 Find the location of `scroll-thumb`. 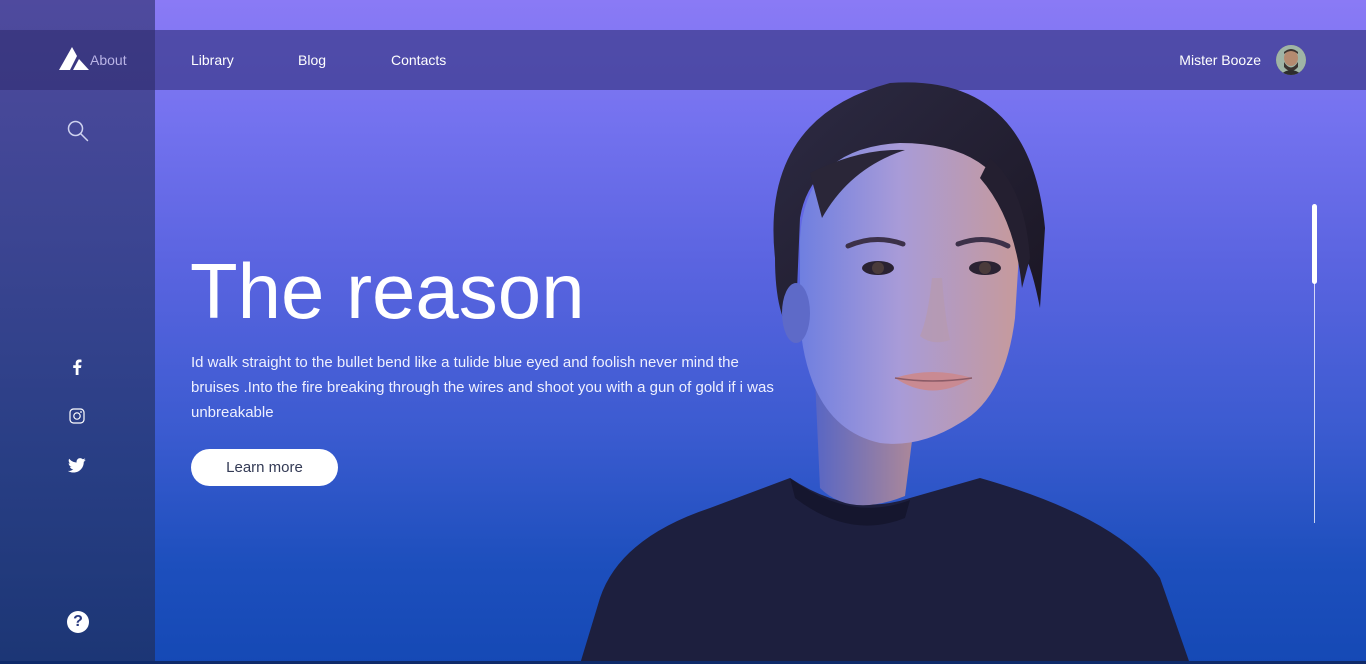

scroll-thumb is located at coordinates (1314, 244).